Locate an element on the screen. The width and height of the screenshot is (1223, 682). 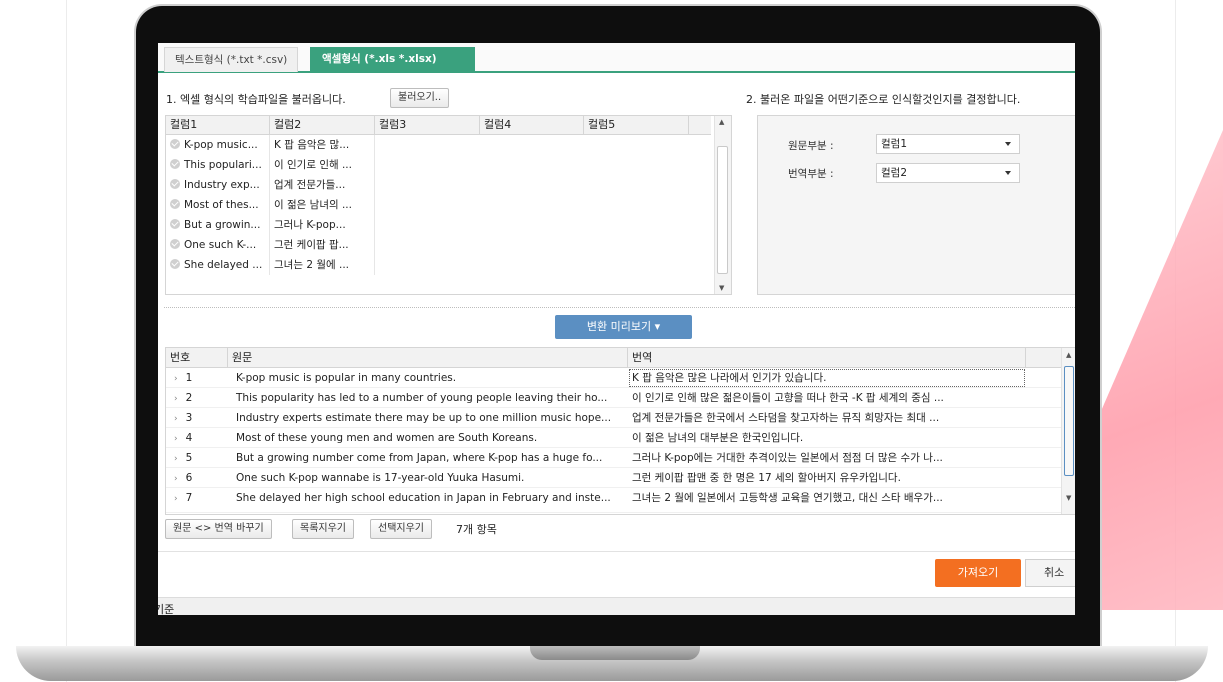
row-number: › 2 is located at coordinates (183, 398).